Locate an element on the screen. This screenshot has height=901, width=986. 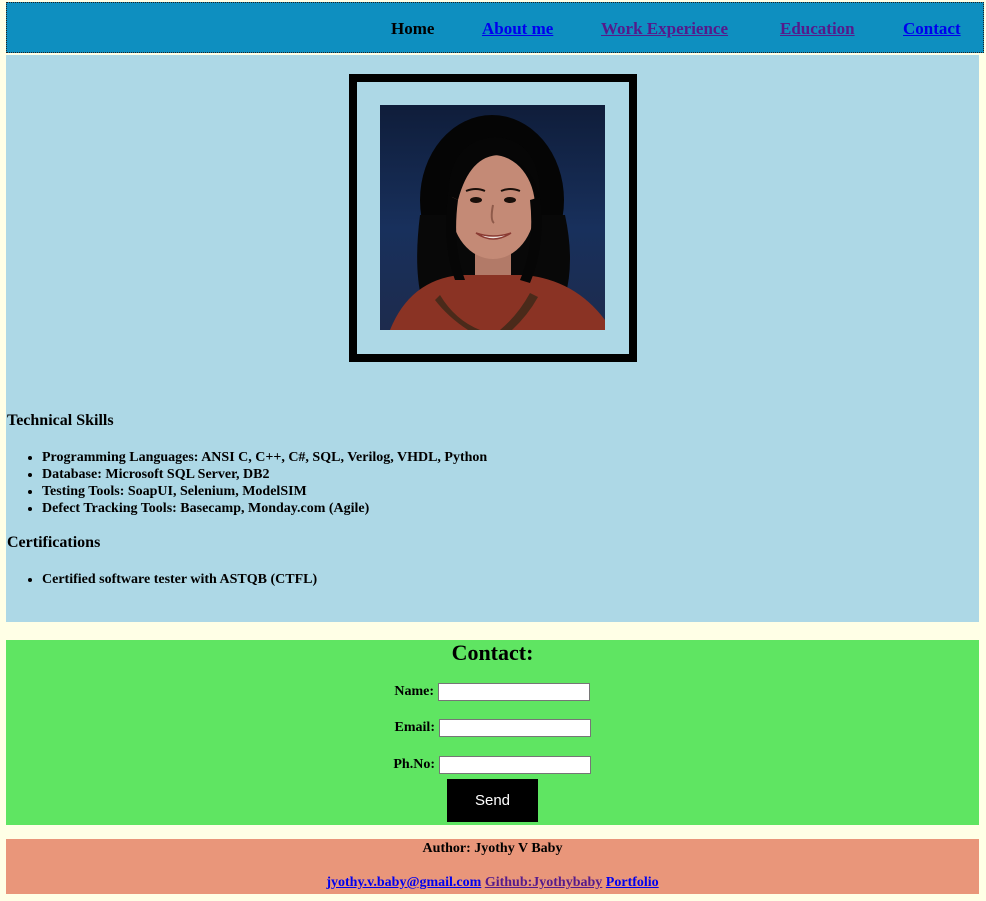
nav-contact: Contact is located at coordinates (932, 29).